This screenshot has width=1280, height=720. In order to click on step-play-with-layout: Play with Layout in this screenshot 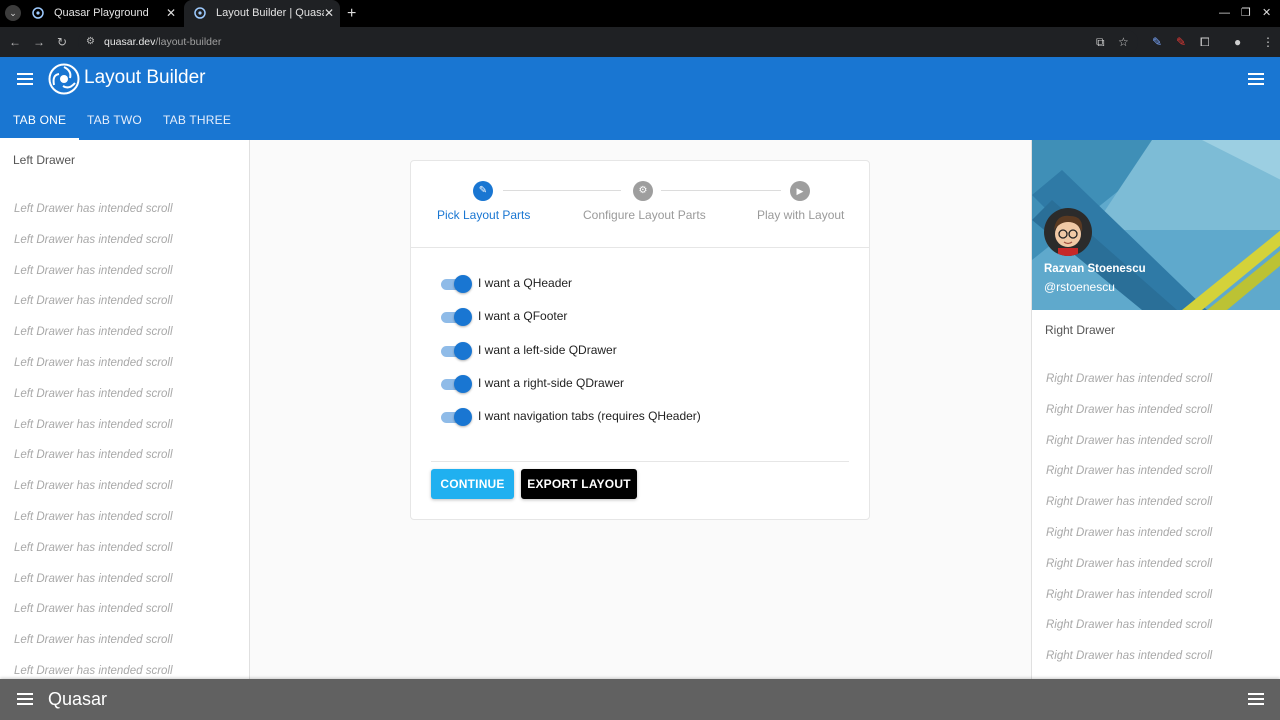, I will do `click(800, 215)`.